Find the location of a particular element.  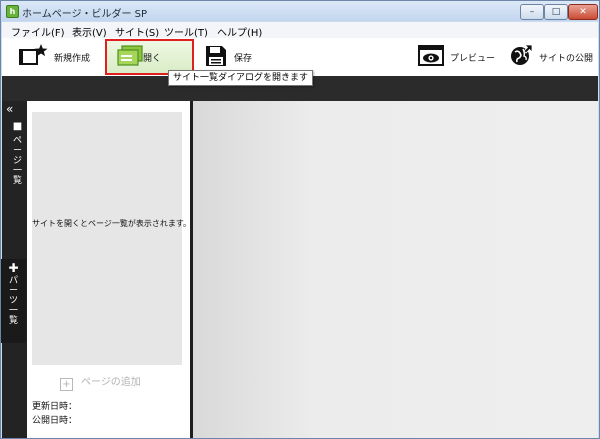

new-page-icon is located at coordinates (33, 54).